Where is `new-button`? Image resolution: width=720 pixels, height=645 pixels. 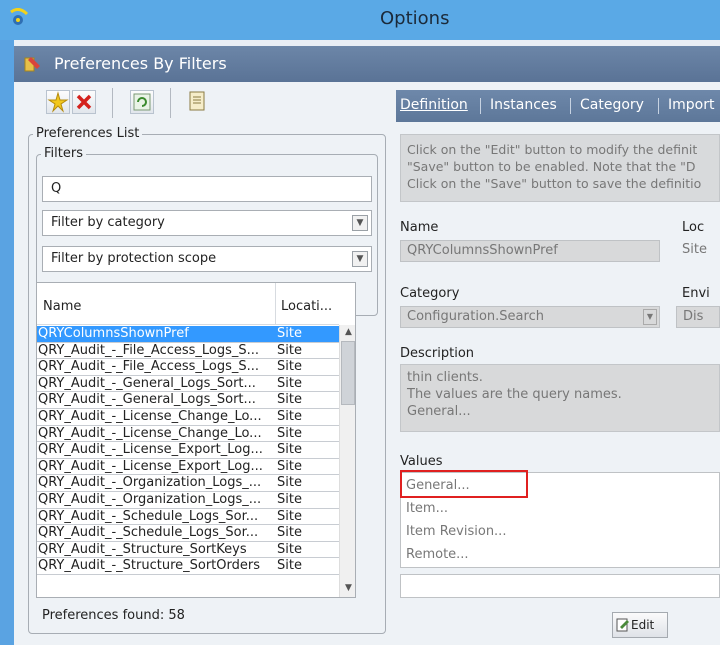
new-button is located at coordinates (58, 102).